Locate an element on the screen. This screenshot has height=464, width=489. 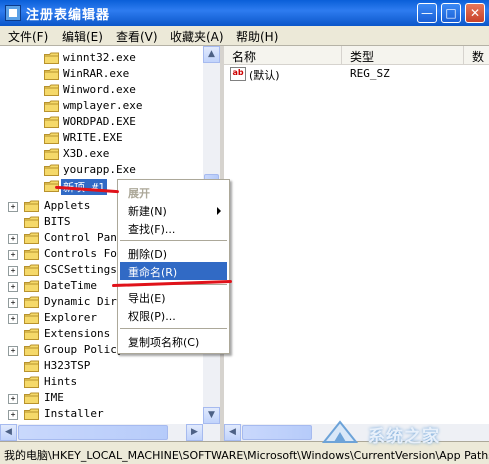
value-type: REG_SZ is located at coordinates (370, 73).